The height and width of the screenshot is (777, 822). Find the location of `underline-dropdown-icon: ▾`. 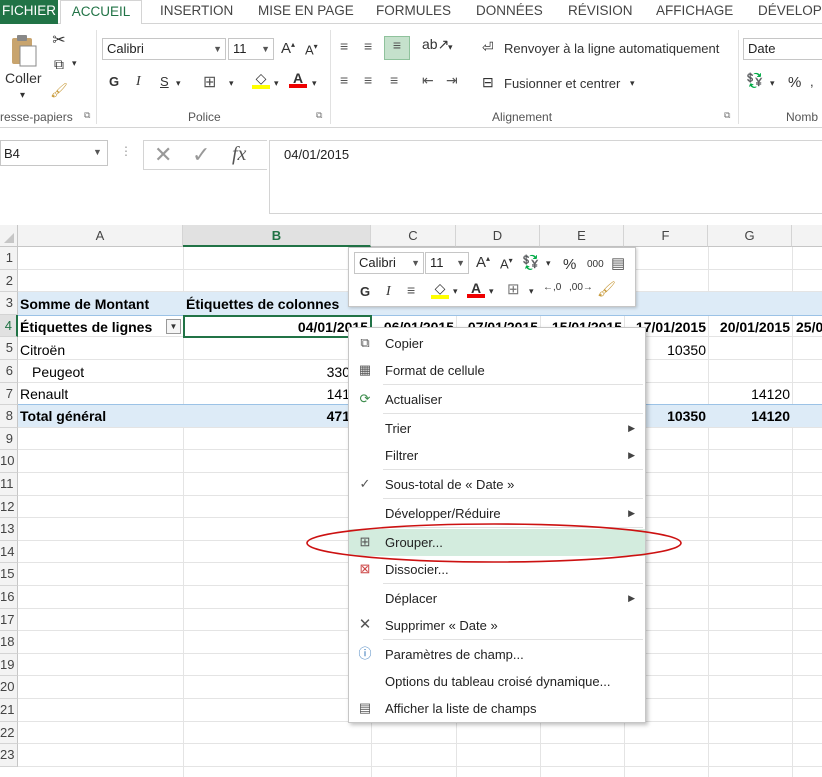

underline-dropdown-icon: ▾ is located at coordinates (178, 83).